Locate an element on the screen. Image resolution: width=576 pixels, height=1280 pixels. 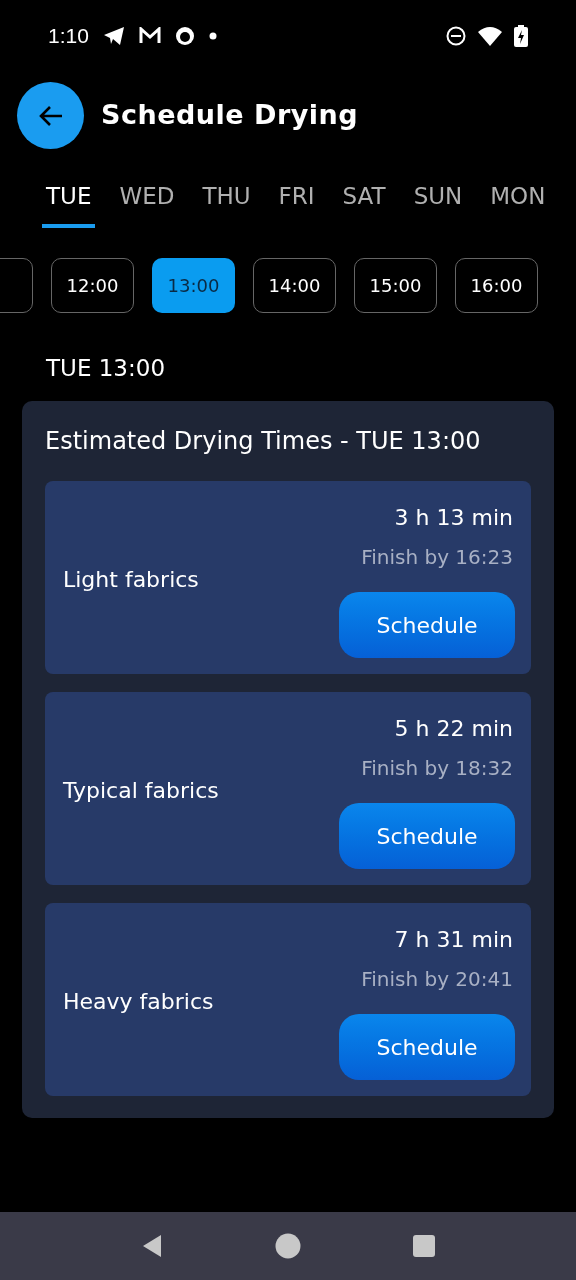
time-chip: 13:00 is located at coordinates (193, 285).